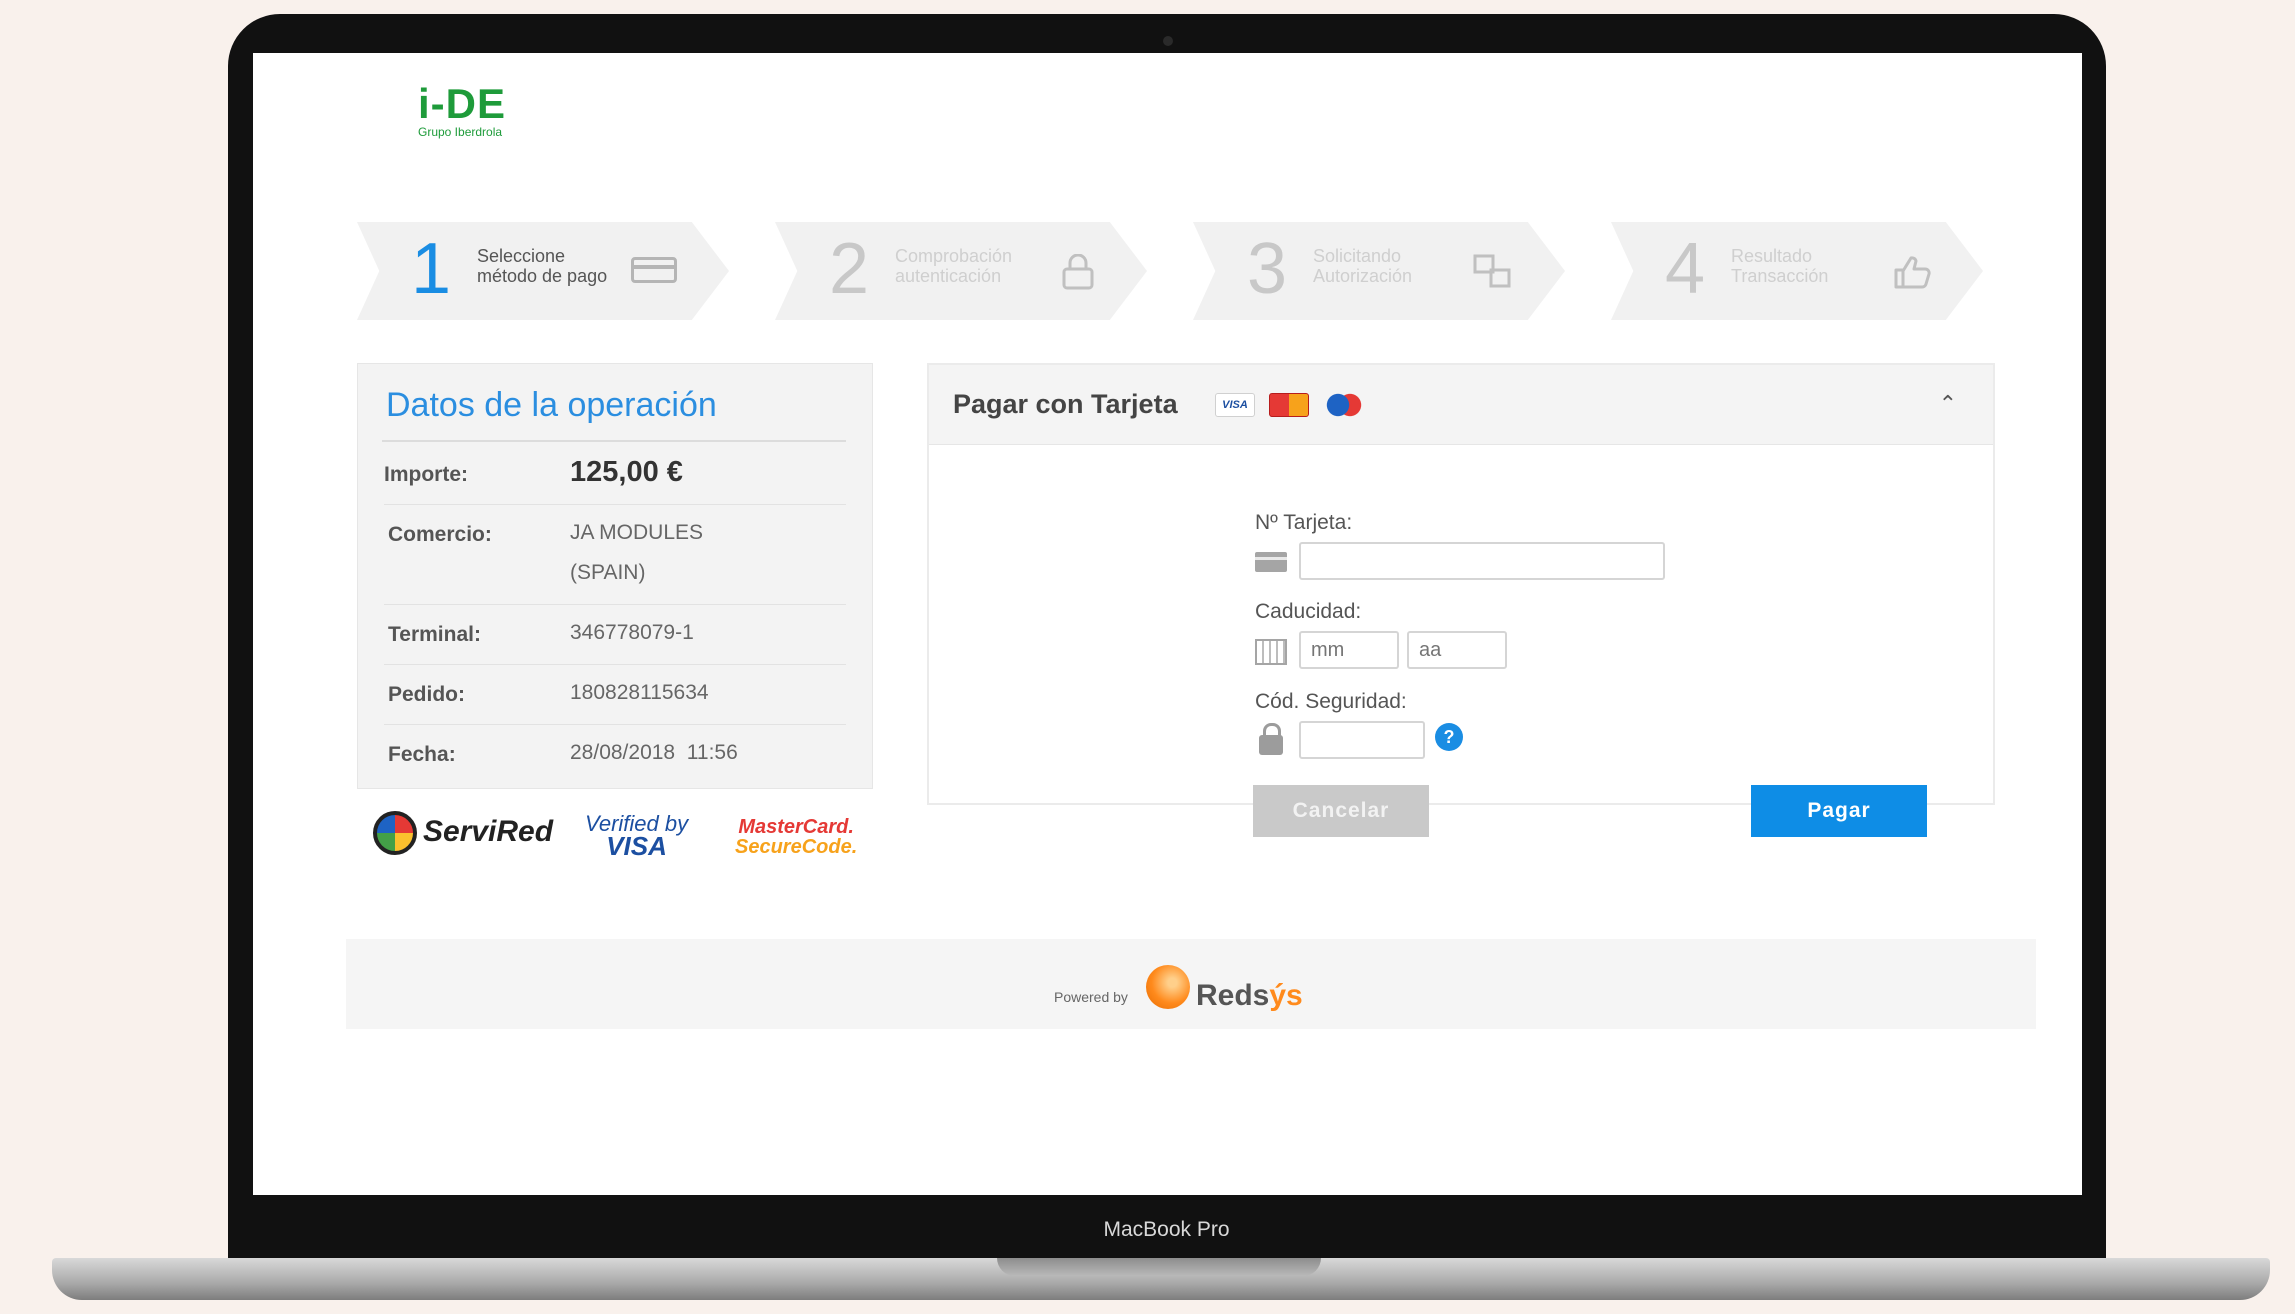  Describe the element at coordinates (1343, 405) in the screenshot. I see `maestro-card-icon` at that location.